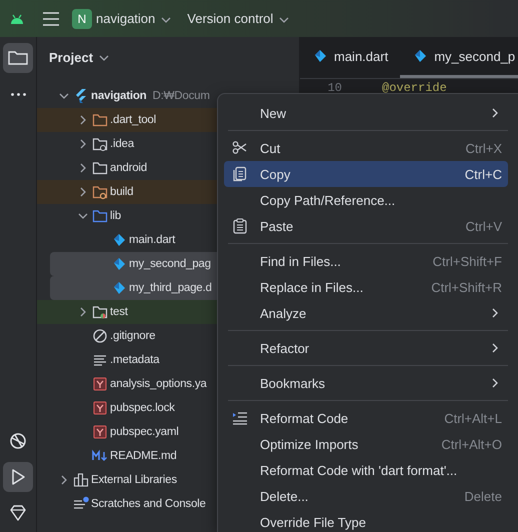  Describe the element at coordinates (81, 480) in the screenshot. I see `bar-chart-icon` at that location.